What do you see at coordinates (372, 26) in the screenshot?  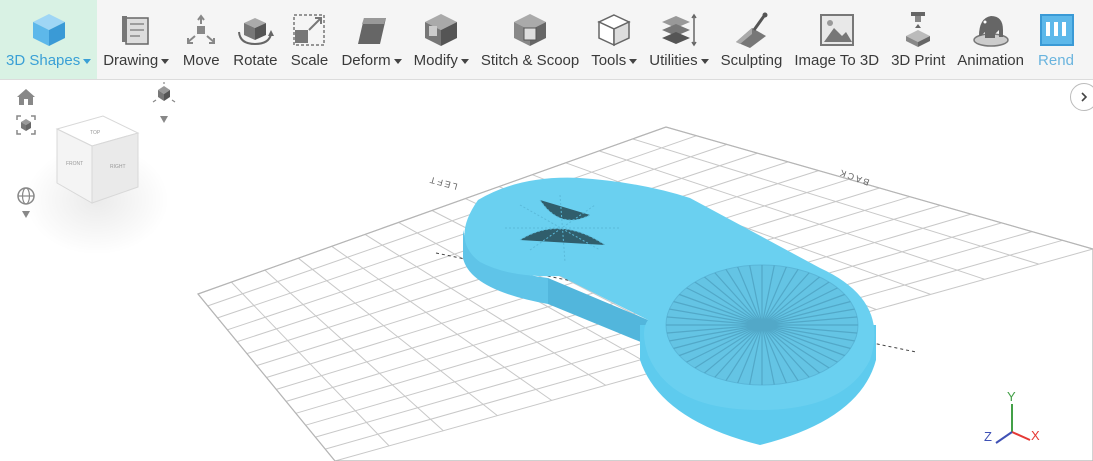 I see `deform-icon` at bounding box center [372, 26].